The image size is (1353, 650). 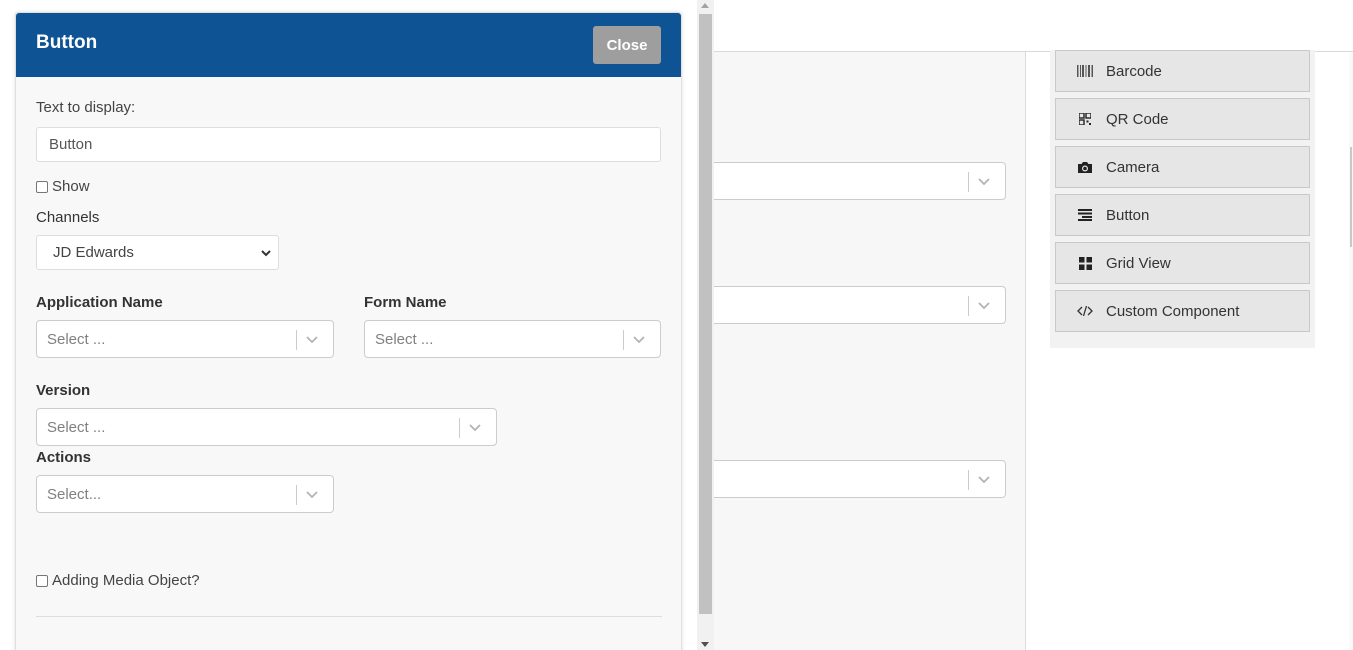 What do you see at coordinates (1134, 71) in the screenshot?
I see `component-label: Barcode` at bounding box center [1134, 71].